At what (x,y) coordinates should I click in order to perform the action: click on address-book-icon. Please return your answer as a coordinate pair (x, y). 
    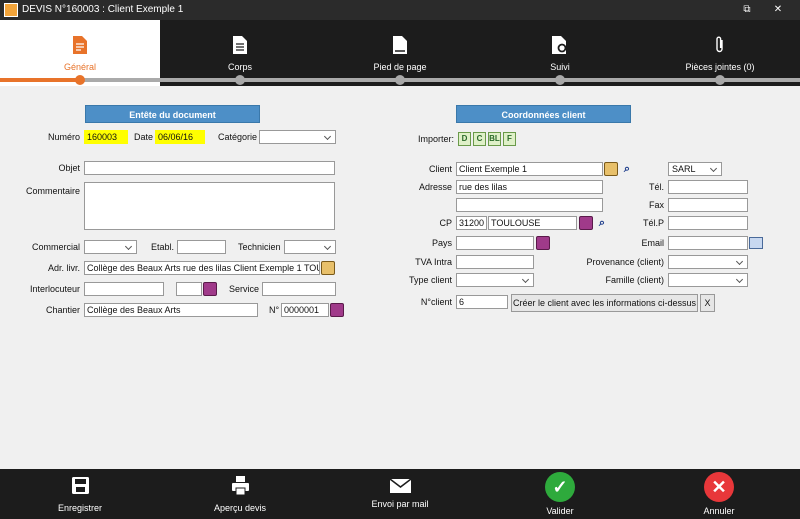
    Looking at the image, I should click on (328, 268).